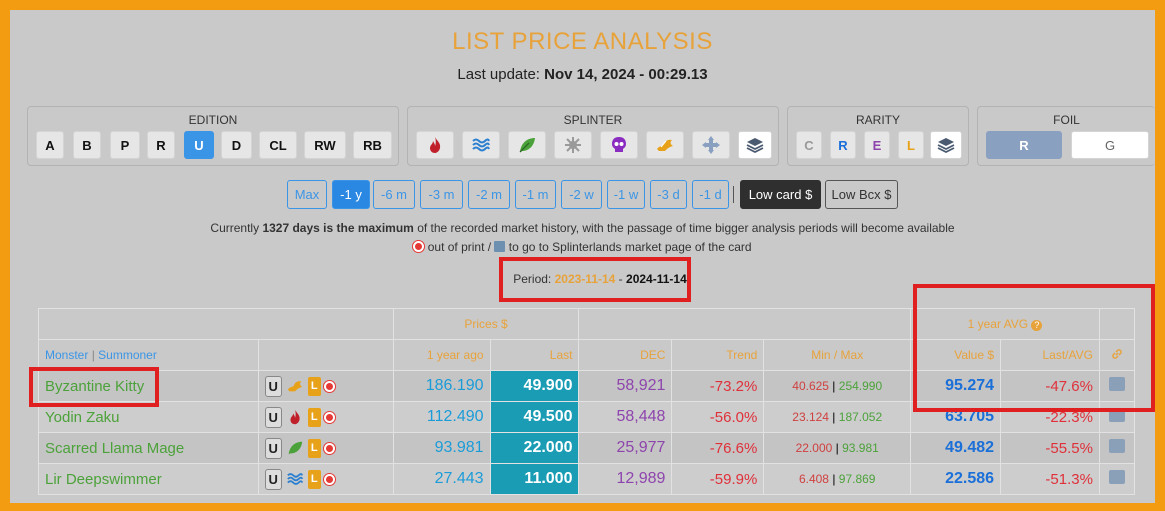 This screenshot has height=511, width=1165. Describe the element at coordinates (148, 479) in the screenshot. I see `card-name: Lir Deepswimmer` at that location.